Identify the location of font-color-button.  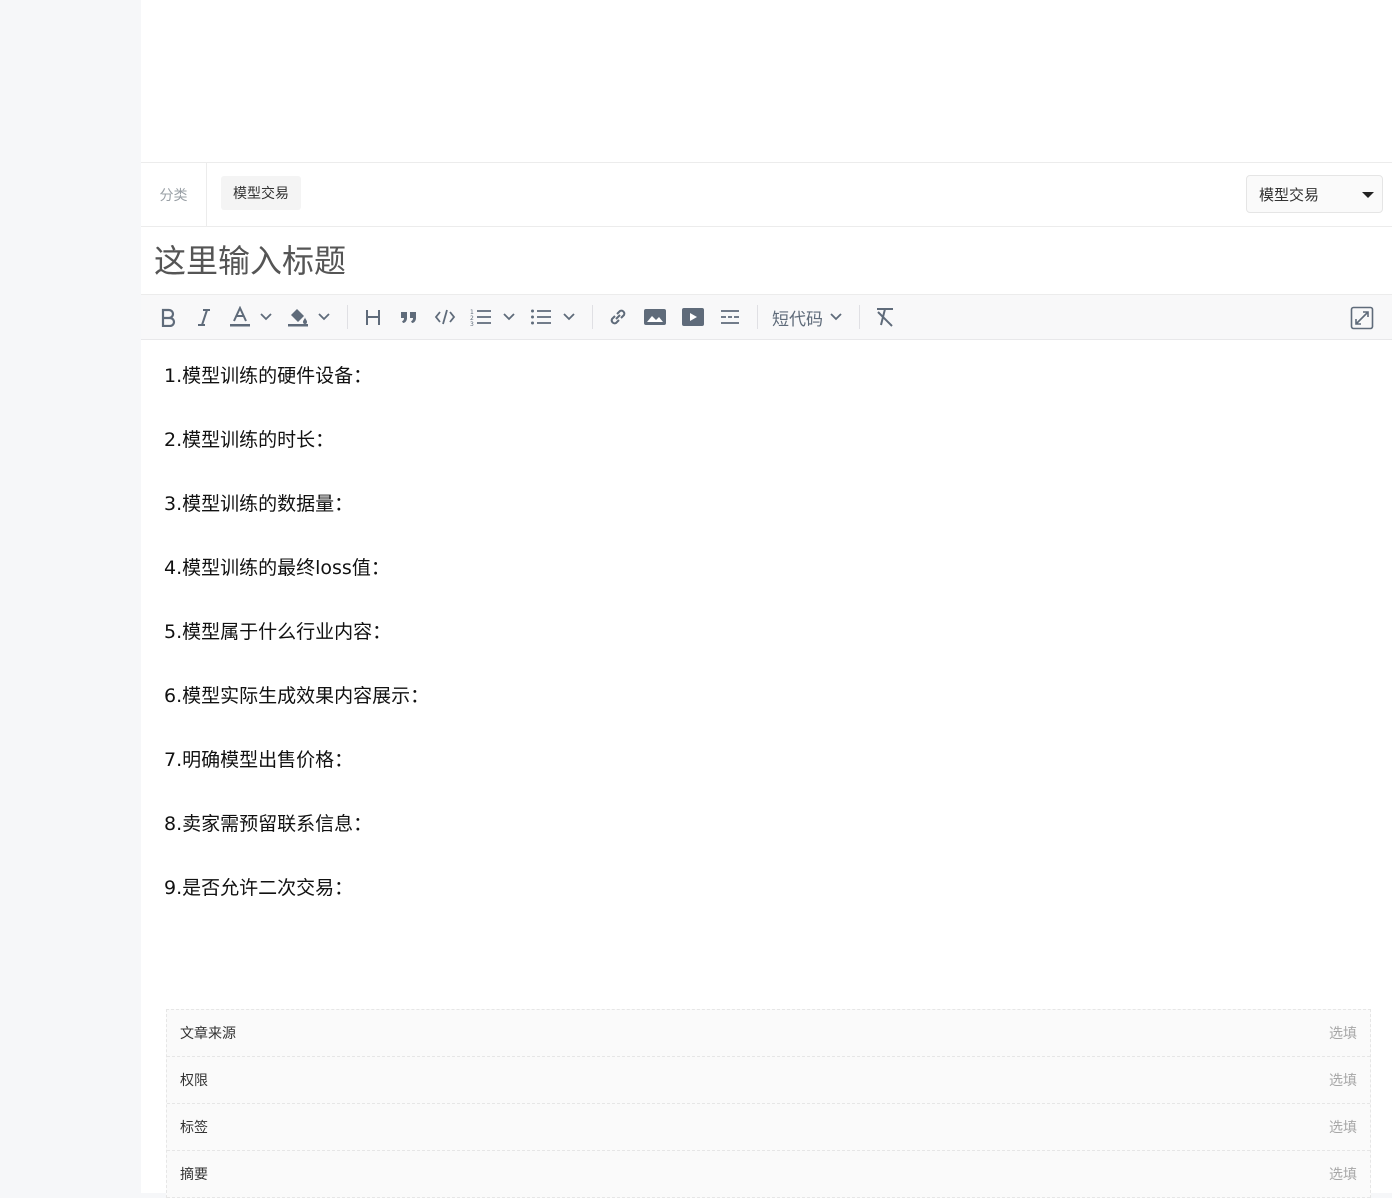
(251, 317).